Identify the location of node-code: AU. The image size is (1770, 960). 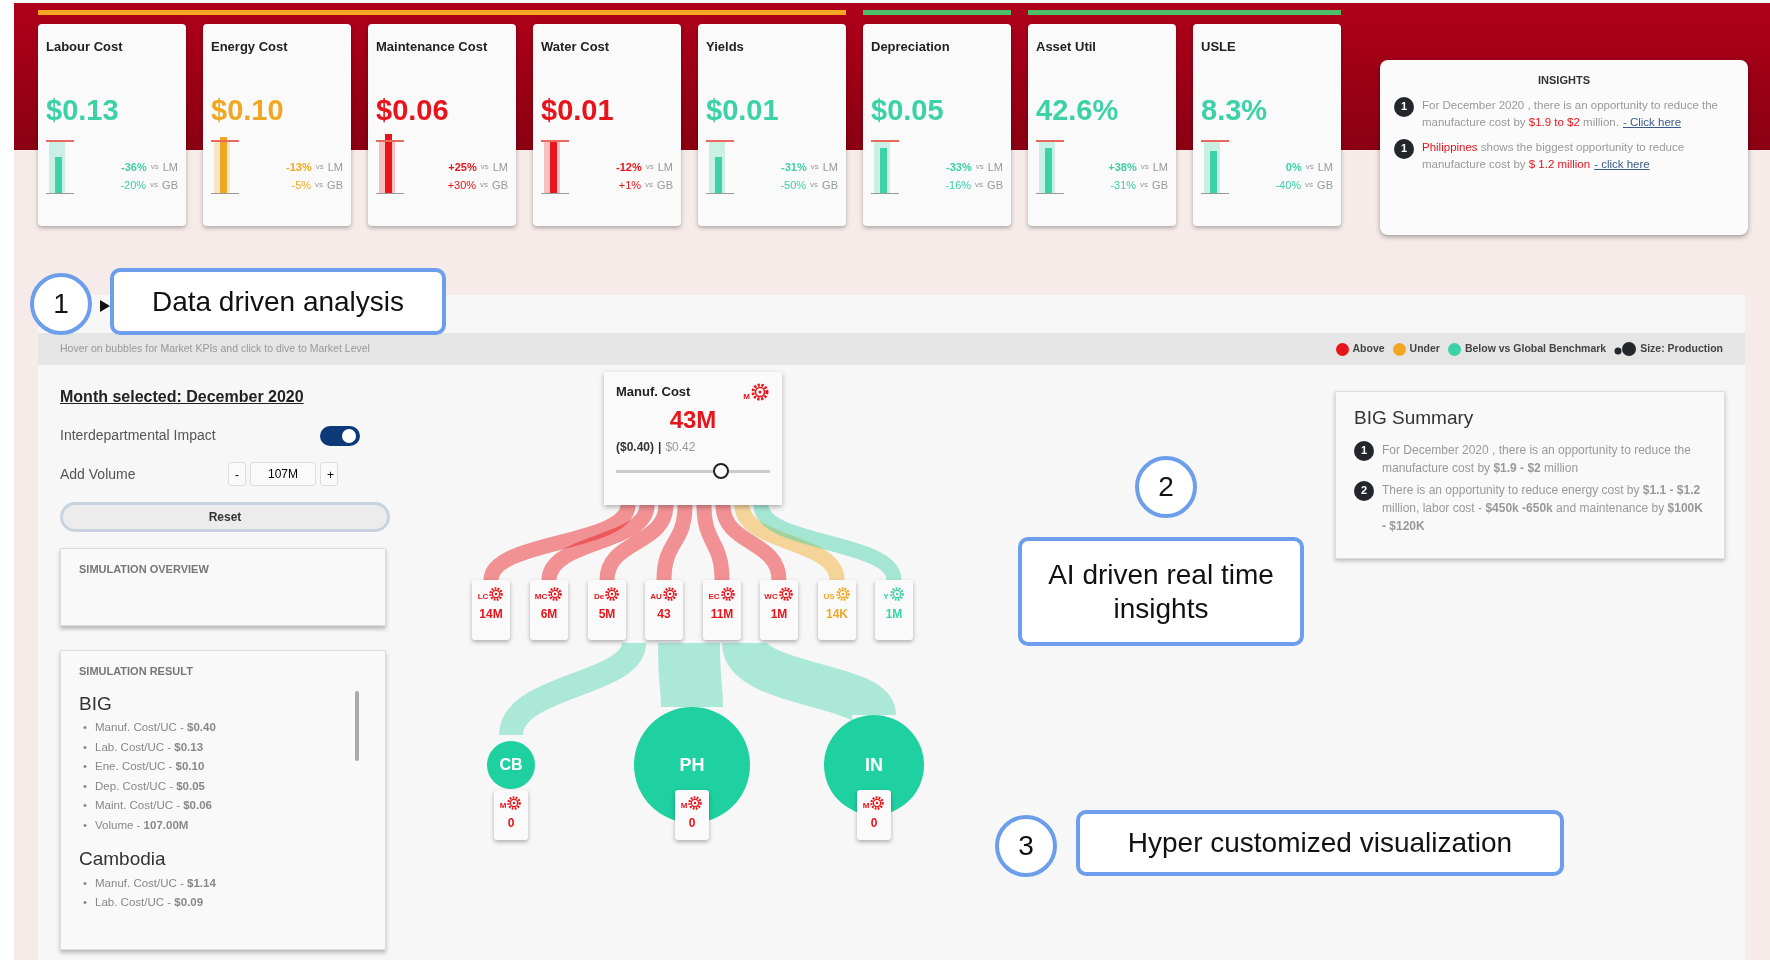
(656, 597).